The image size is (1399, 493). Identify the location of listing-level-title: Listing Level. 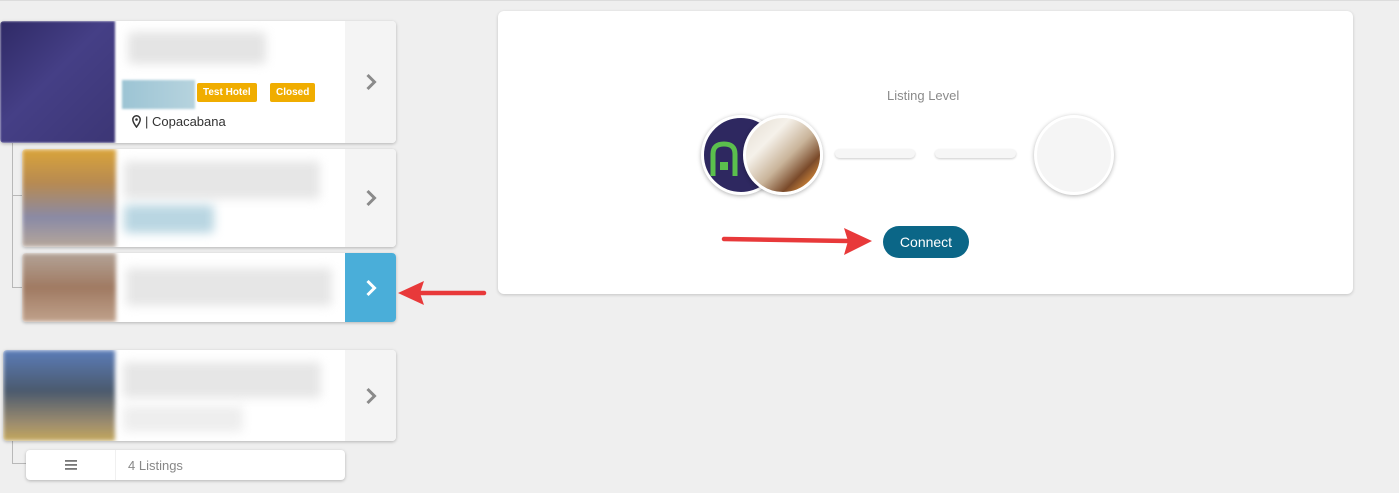
(923, 95).